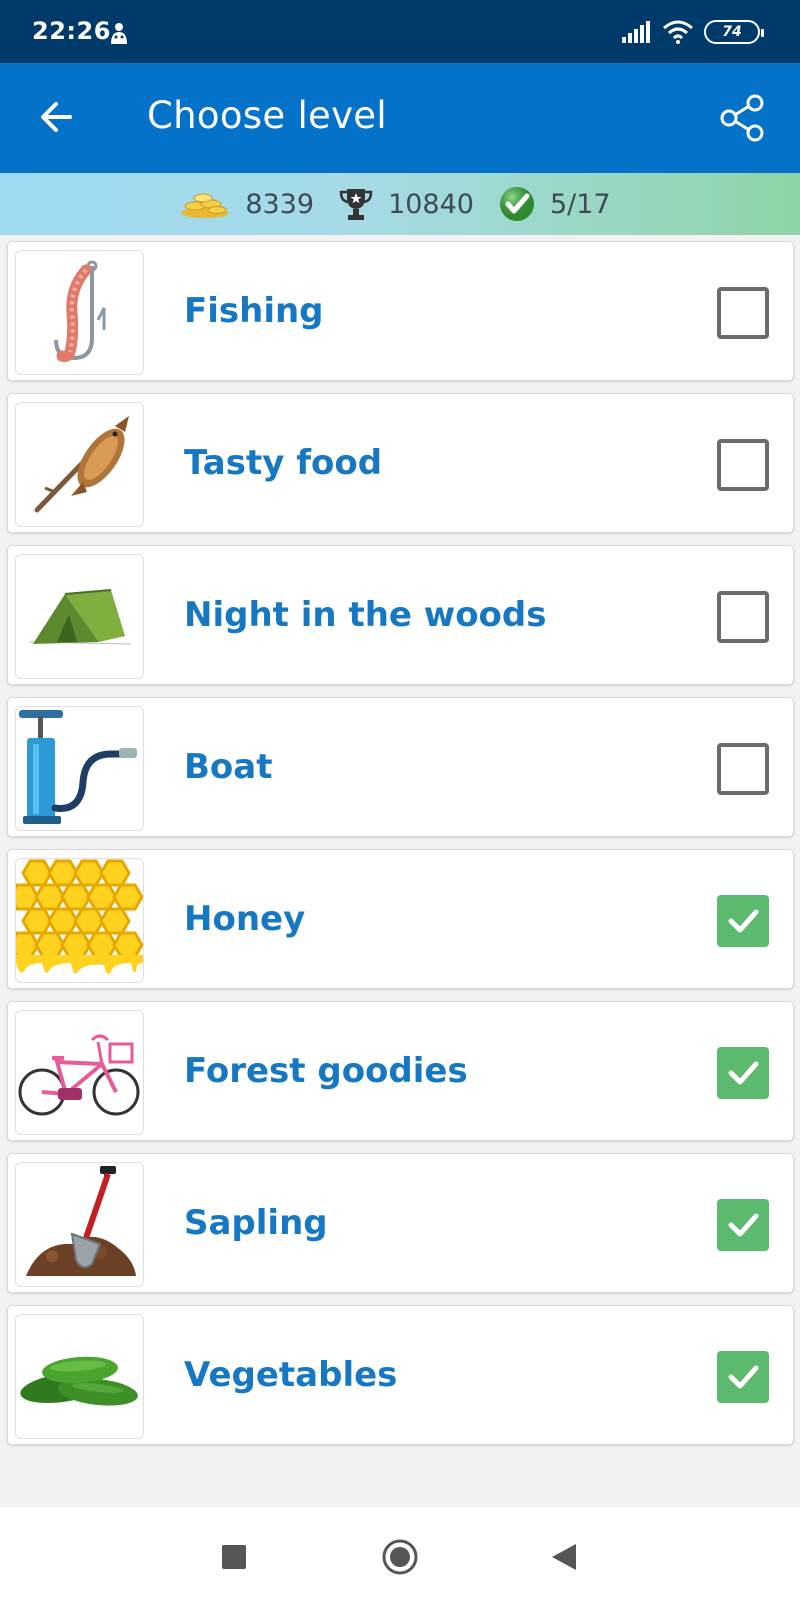 The image size is (800, 1600). I want to click on level-item-honey: Honey, so click(400, 919).